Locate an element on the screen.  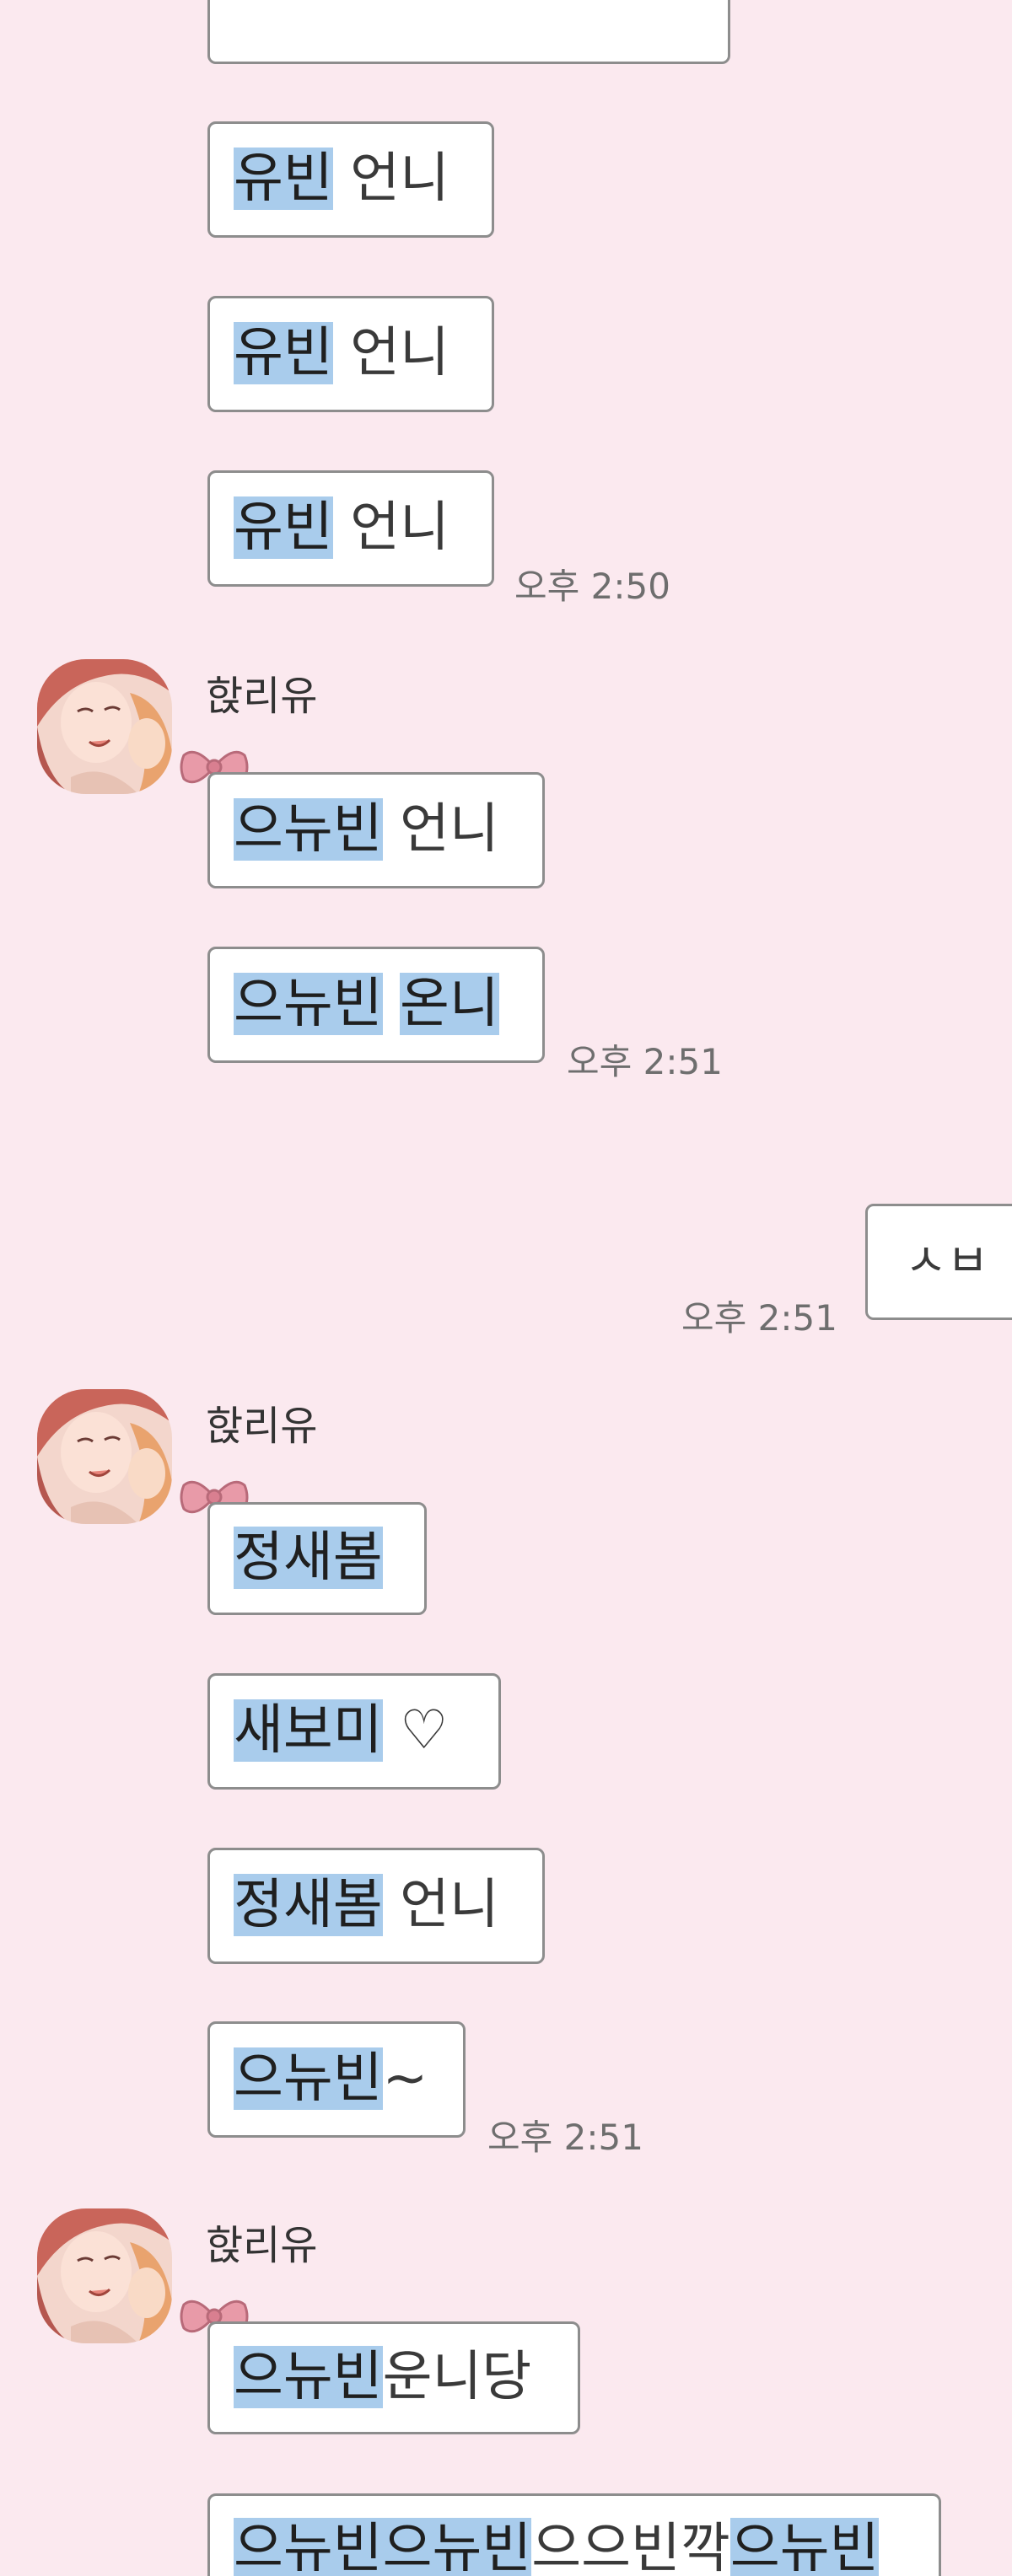
message-text: 운니당 is located at coordinates (457, 2377).